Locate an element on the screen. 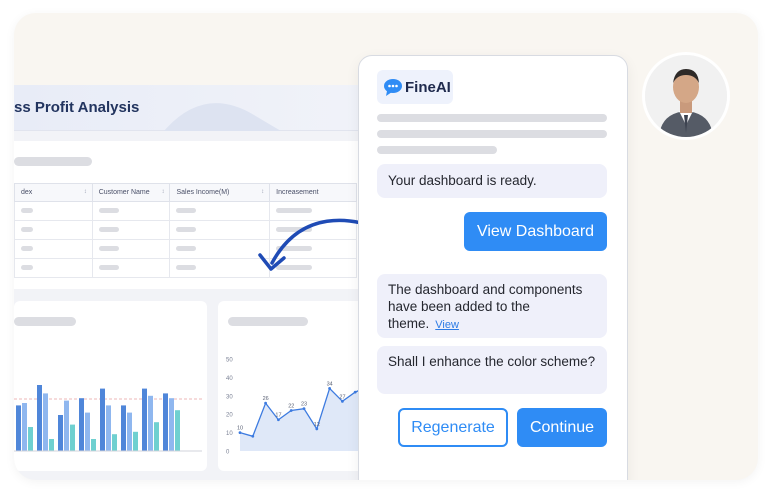 The image size is (780, 504). y-tick-label: 10 is located at coordinates (229, 434).